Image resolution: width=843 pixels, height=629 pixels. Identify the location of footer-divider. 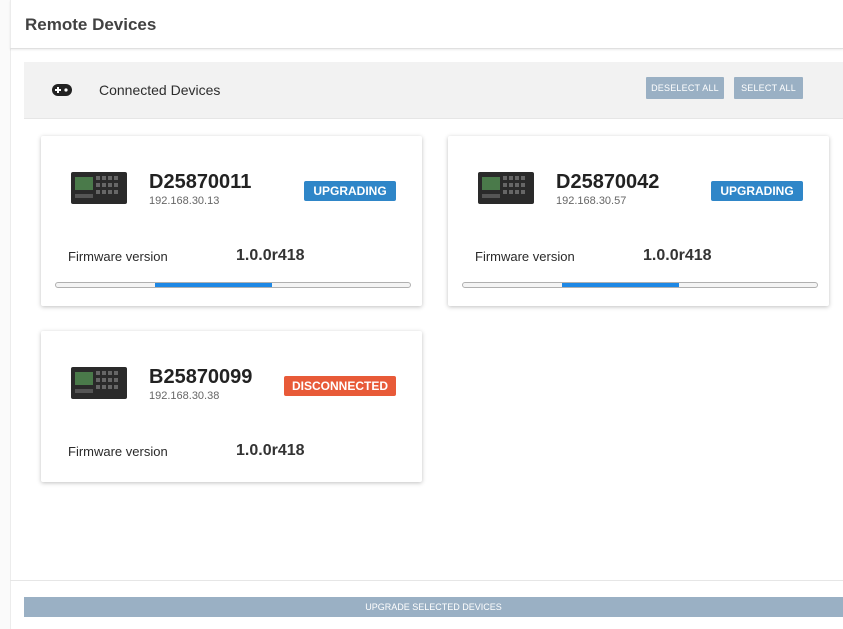
(426, 580).